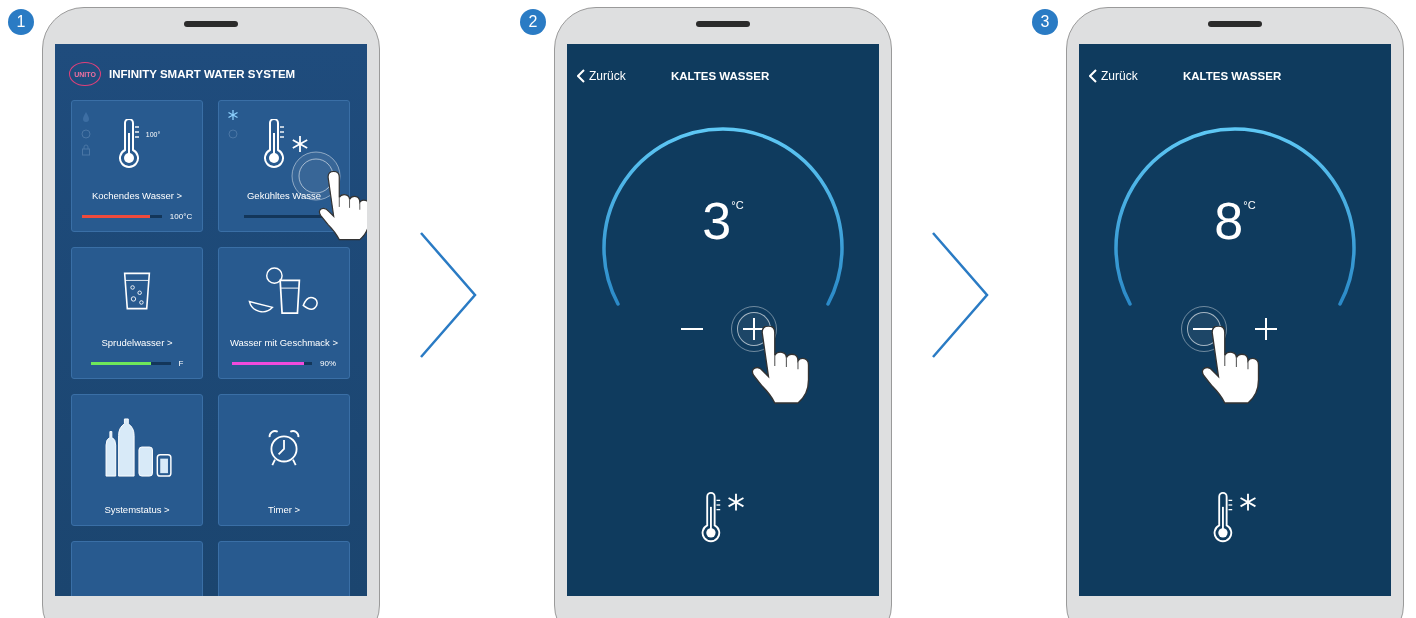 The width and height of the screenshot is (1416, 618). What do you see at coordinates (137, 313) in the screenshot?
I see `menu-tile: Sprudelwasser > F` at bounding box center [137, 313].